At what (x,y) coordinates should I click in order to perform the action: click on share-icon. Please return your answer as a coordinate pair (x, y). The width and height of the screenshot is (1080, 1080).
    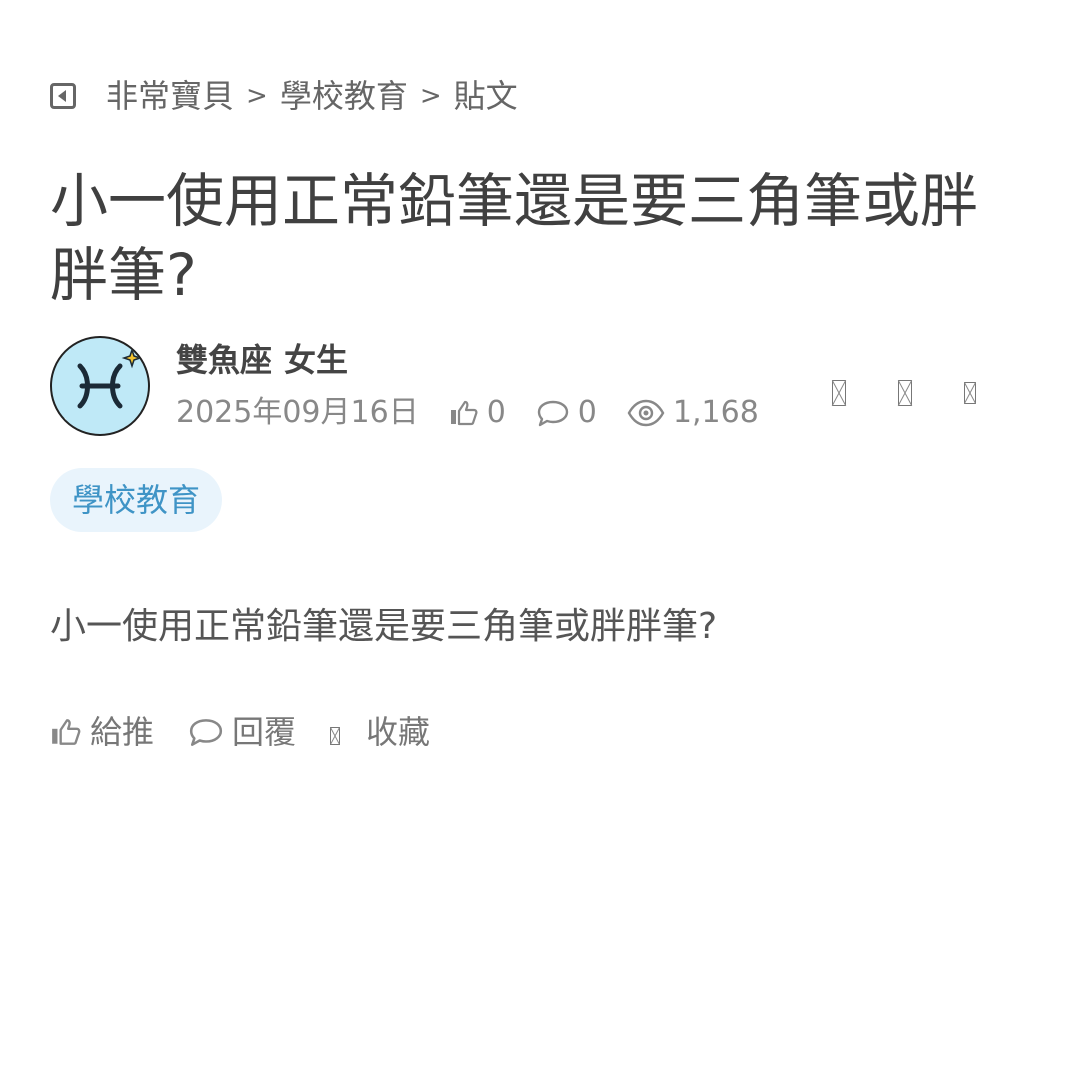
    Looking at the image, I should click on (839, 393).